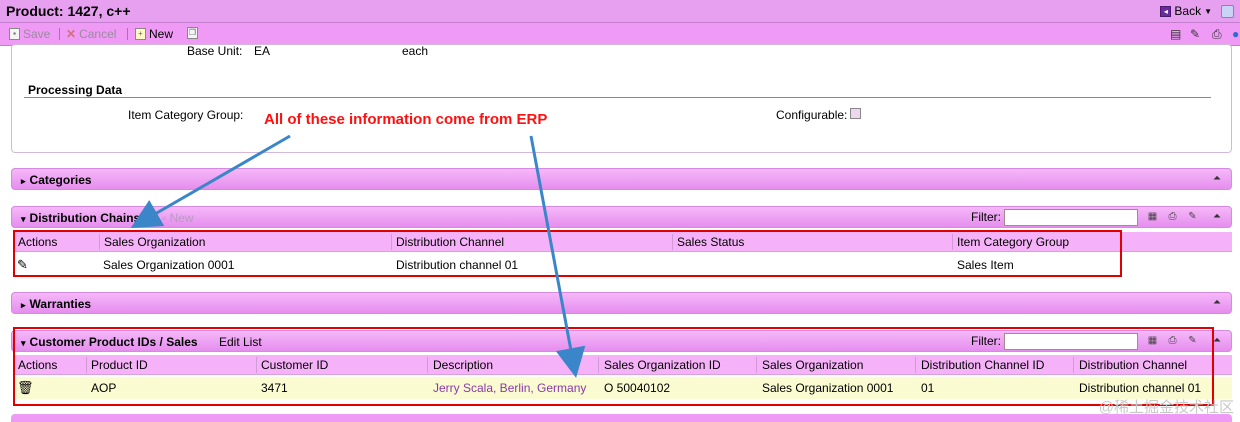  Describe the element at coordinates (210, 181) in the screenshot. I see `arrow-to-distribution` at that location.